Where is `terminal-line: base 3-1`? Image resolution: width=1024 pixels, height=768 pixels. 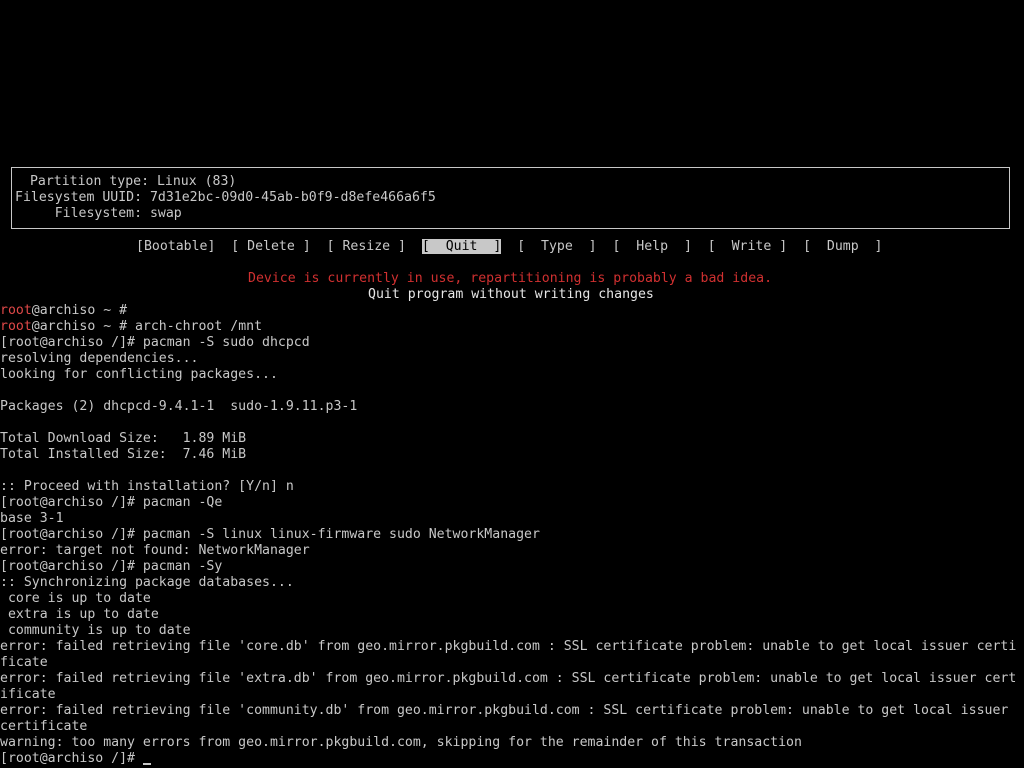 terminal-line: base 3-1 is located at coordinates (32, 518).